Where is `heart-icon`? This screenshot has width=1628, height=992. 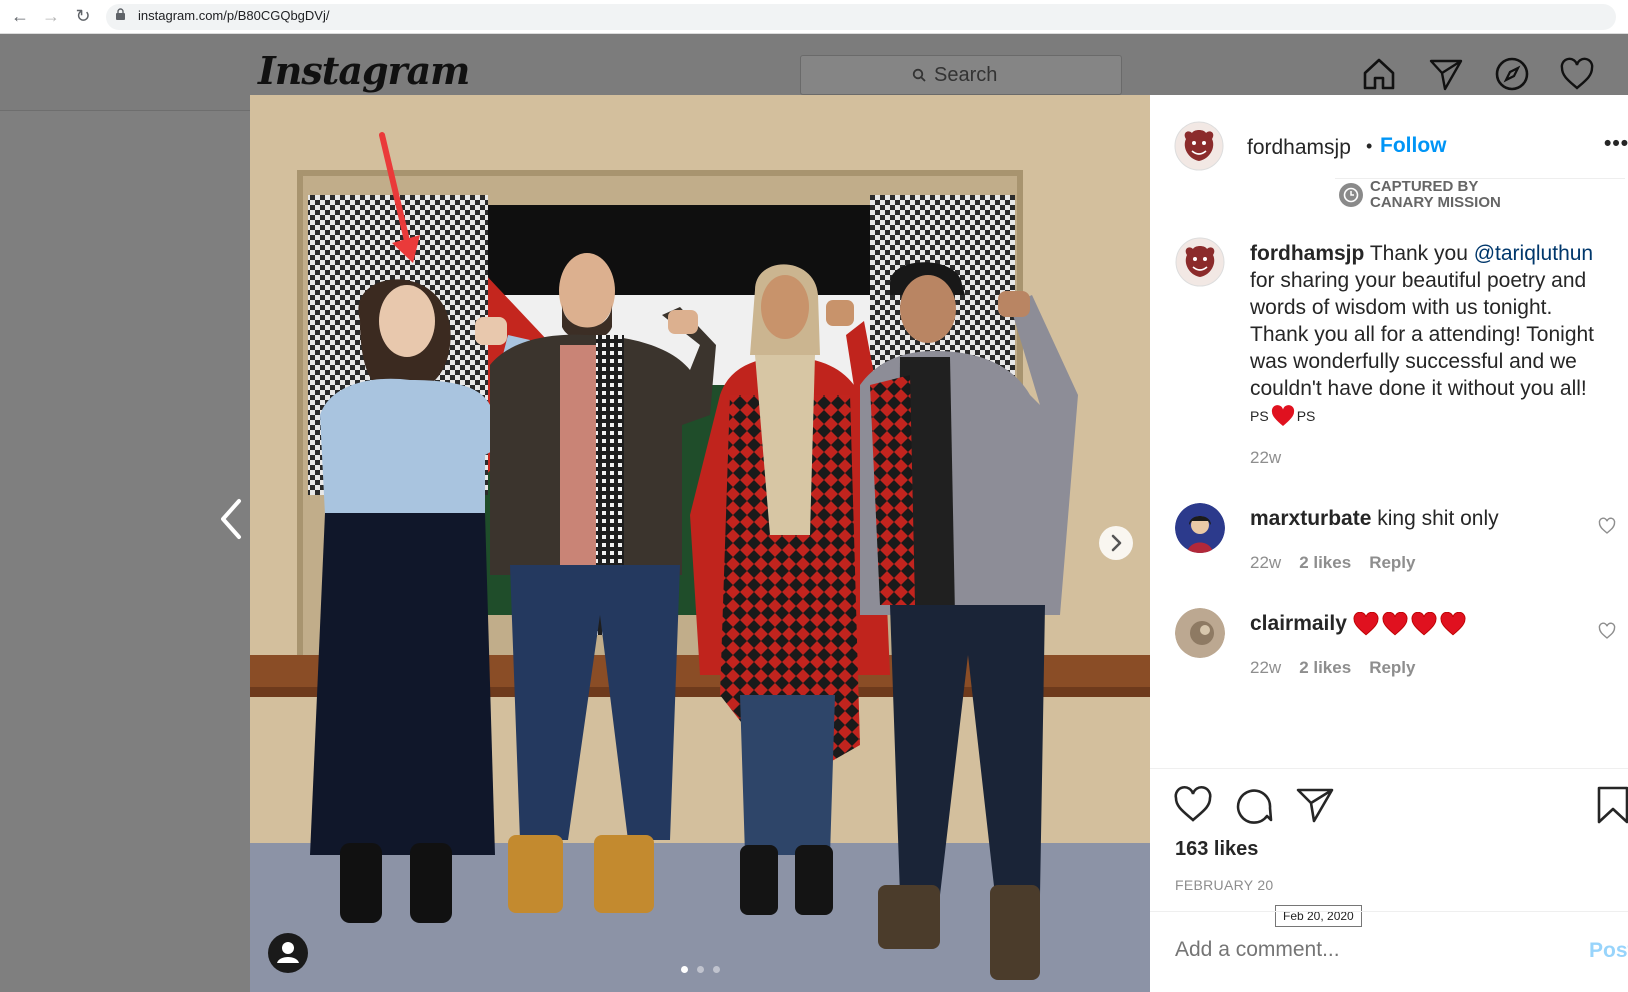
heart-icon is located at coordinates (1577, 74).